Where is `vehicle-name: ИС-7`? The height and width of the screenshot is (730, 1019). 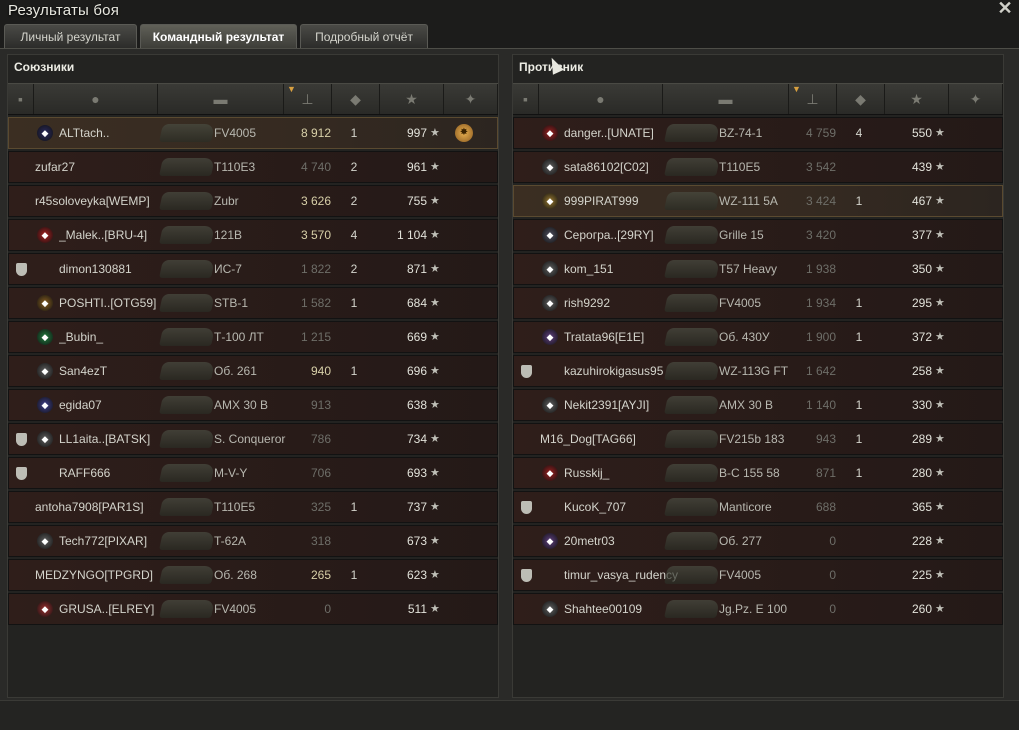
vehicle-name: ИС-7 is located at coordinates (228, 269).